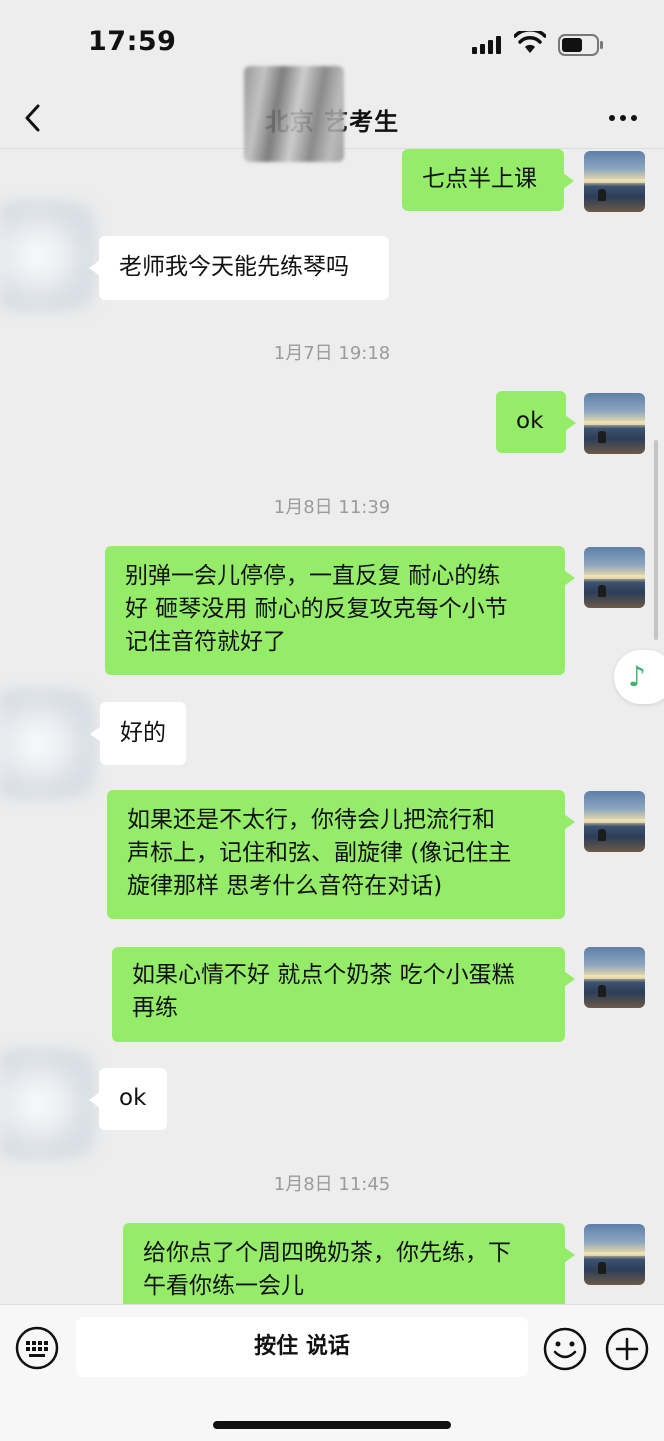 The image size is (664, 1441). Describe the element at coordinates (155, 1008) in the screenshot. I see `message-text: 再练` at that location.